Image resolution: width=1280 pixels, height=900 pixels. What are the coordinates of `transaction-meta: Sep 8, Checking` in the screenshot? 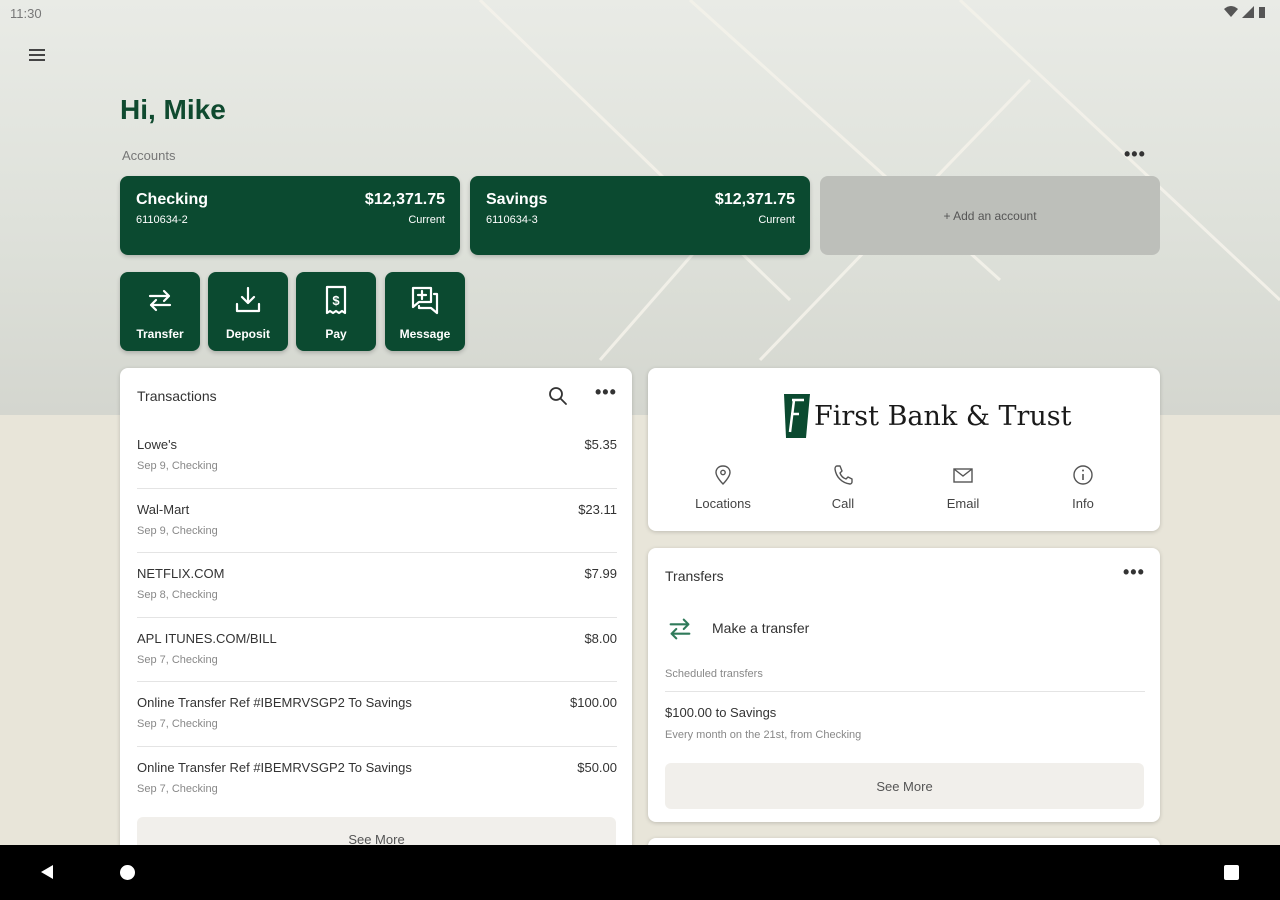 It's located at (177, 595).